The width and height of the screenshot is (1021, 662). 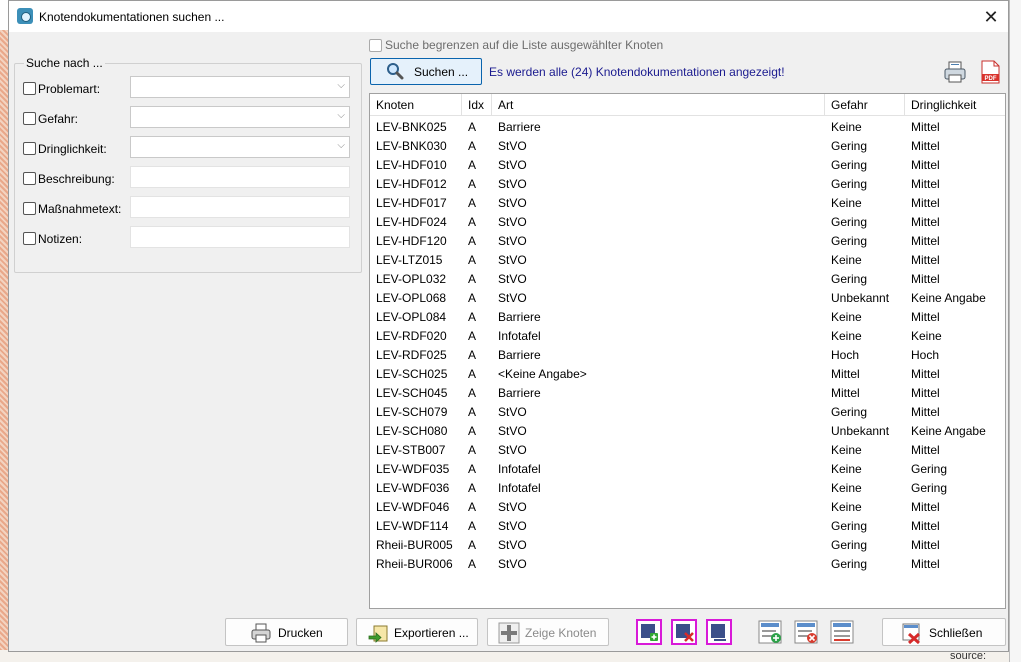 What do you see at coordinates (658, 105) in the screenshot?
I see `column-header-art: Art` at bounding box center [658, 105].